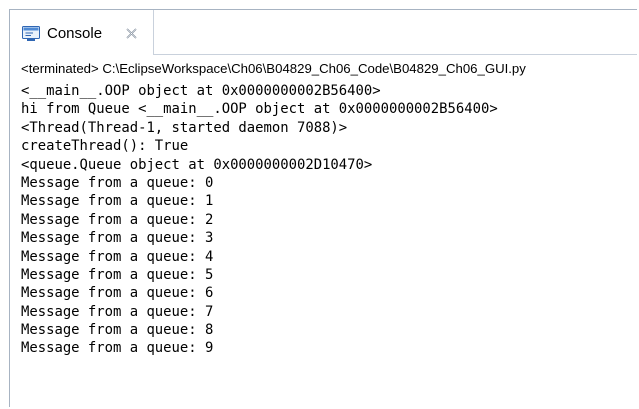 The height and width of the screenshot is (409, 639). What do you see at coordinates (117, 348) in the screenshot?
I see `console-line: Message from a queue: 9` at bounding box center [117, 348].